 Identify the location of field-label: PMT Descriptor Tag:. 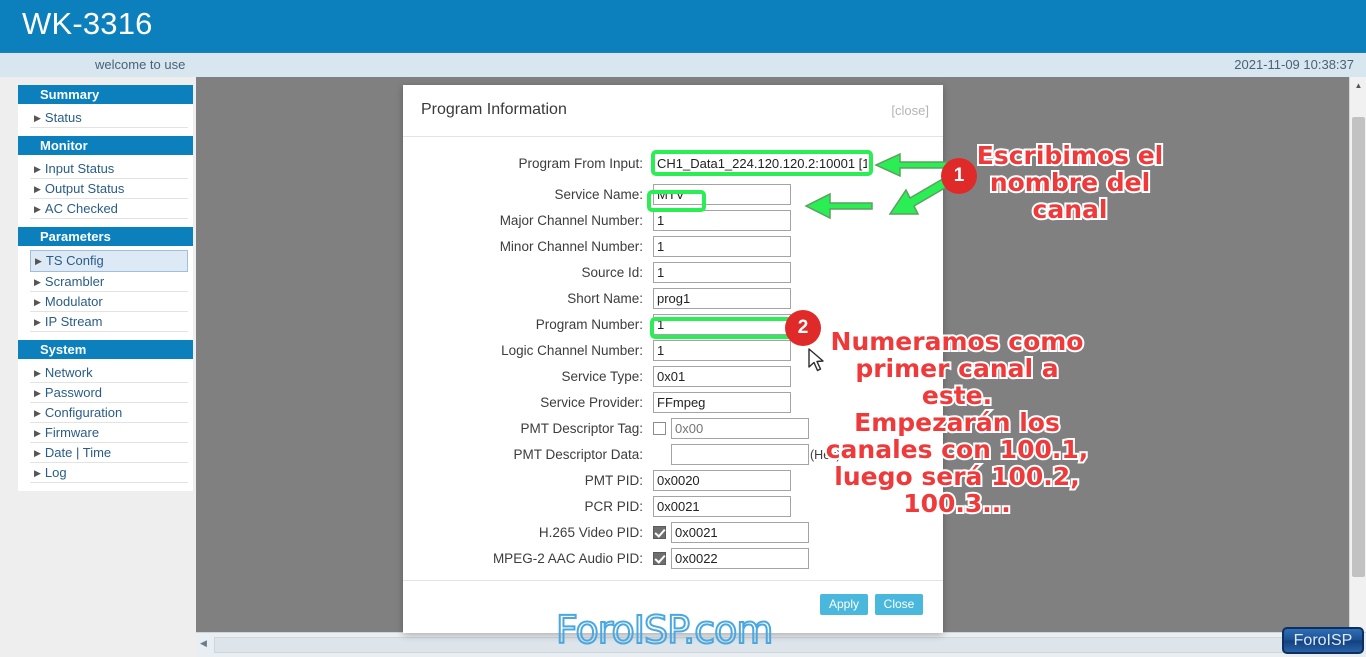
(581, 428).